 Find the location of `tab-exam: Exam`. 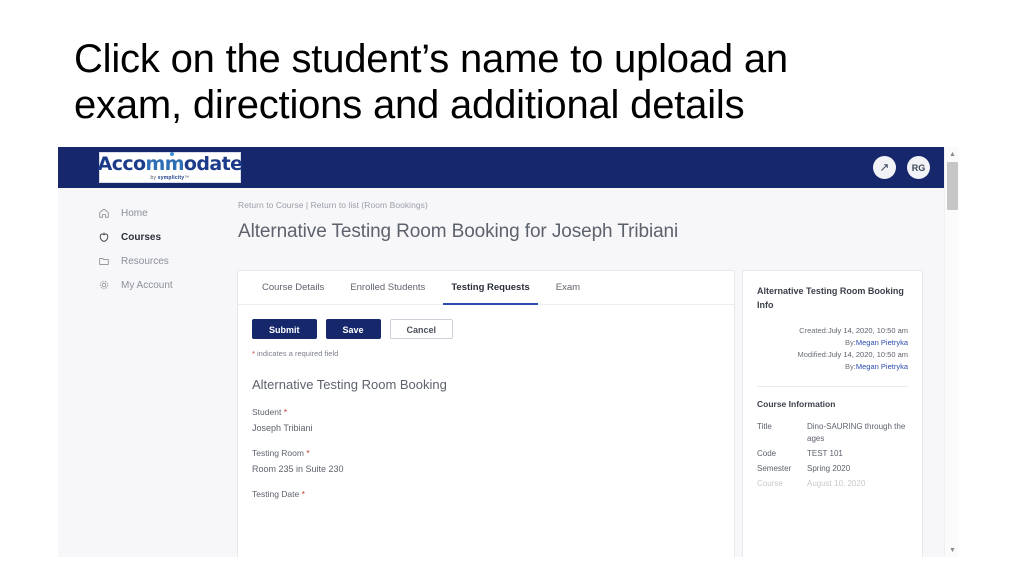

tab-exam: Exam is located at coordinates (568, 288).